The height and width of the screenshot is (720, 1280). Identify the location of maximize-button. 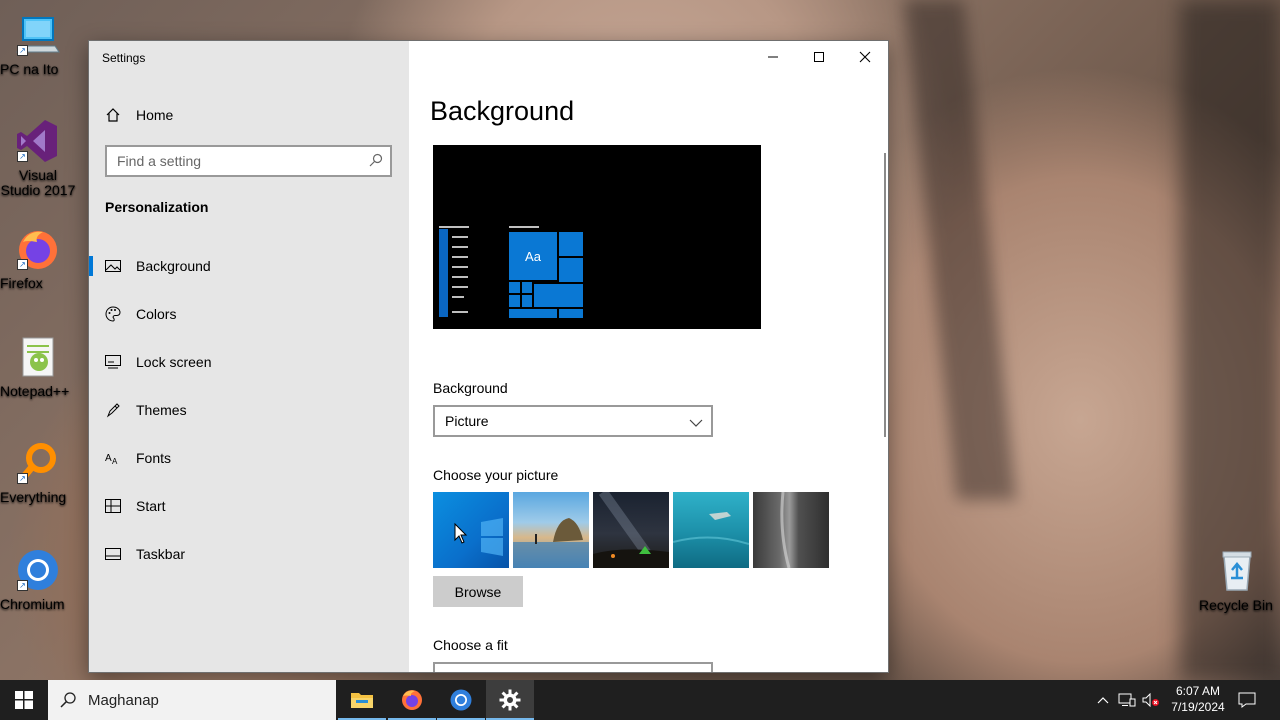
(819, 57).